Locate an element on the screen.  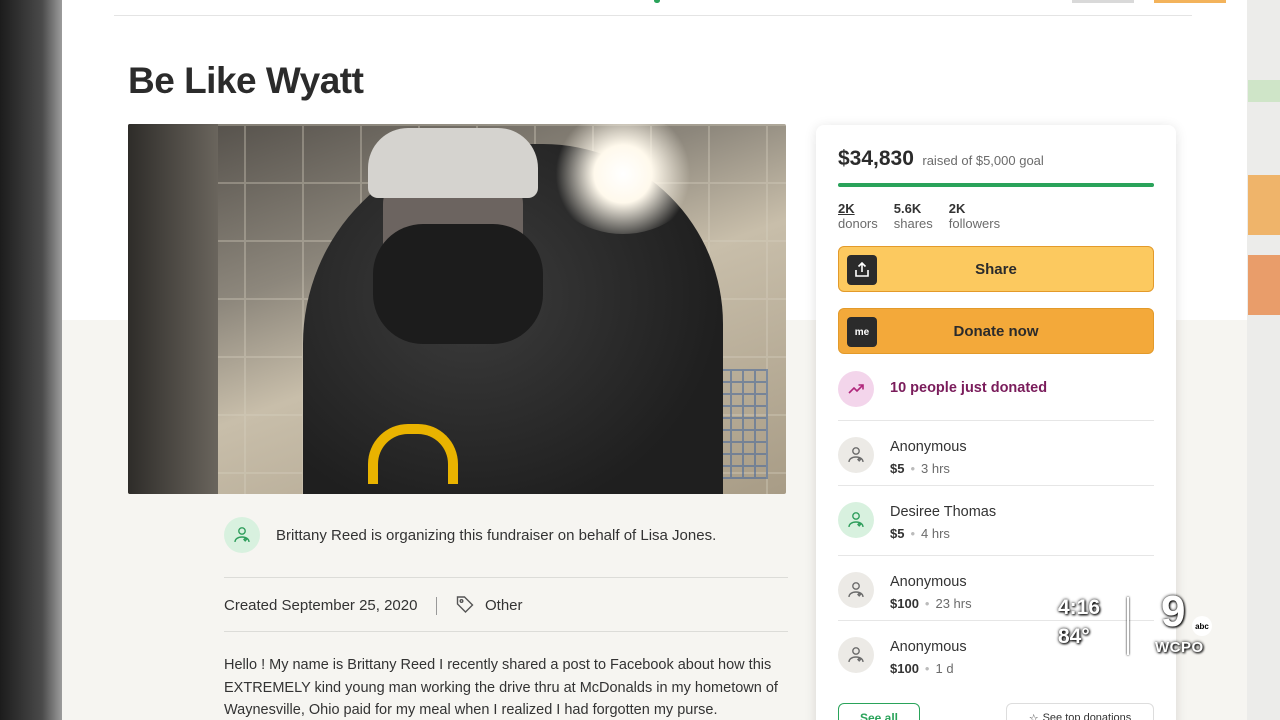
see-top-label: See top donations is located at coordinates (1087, 716).